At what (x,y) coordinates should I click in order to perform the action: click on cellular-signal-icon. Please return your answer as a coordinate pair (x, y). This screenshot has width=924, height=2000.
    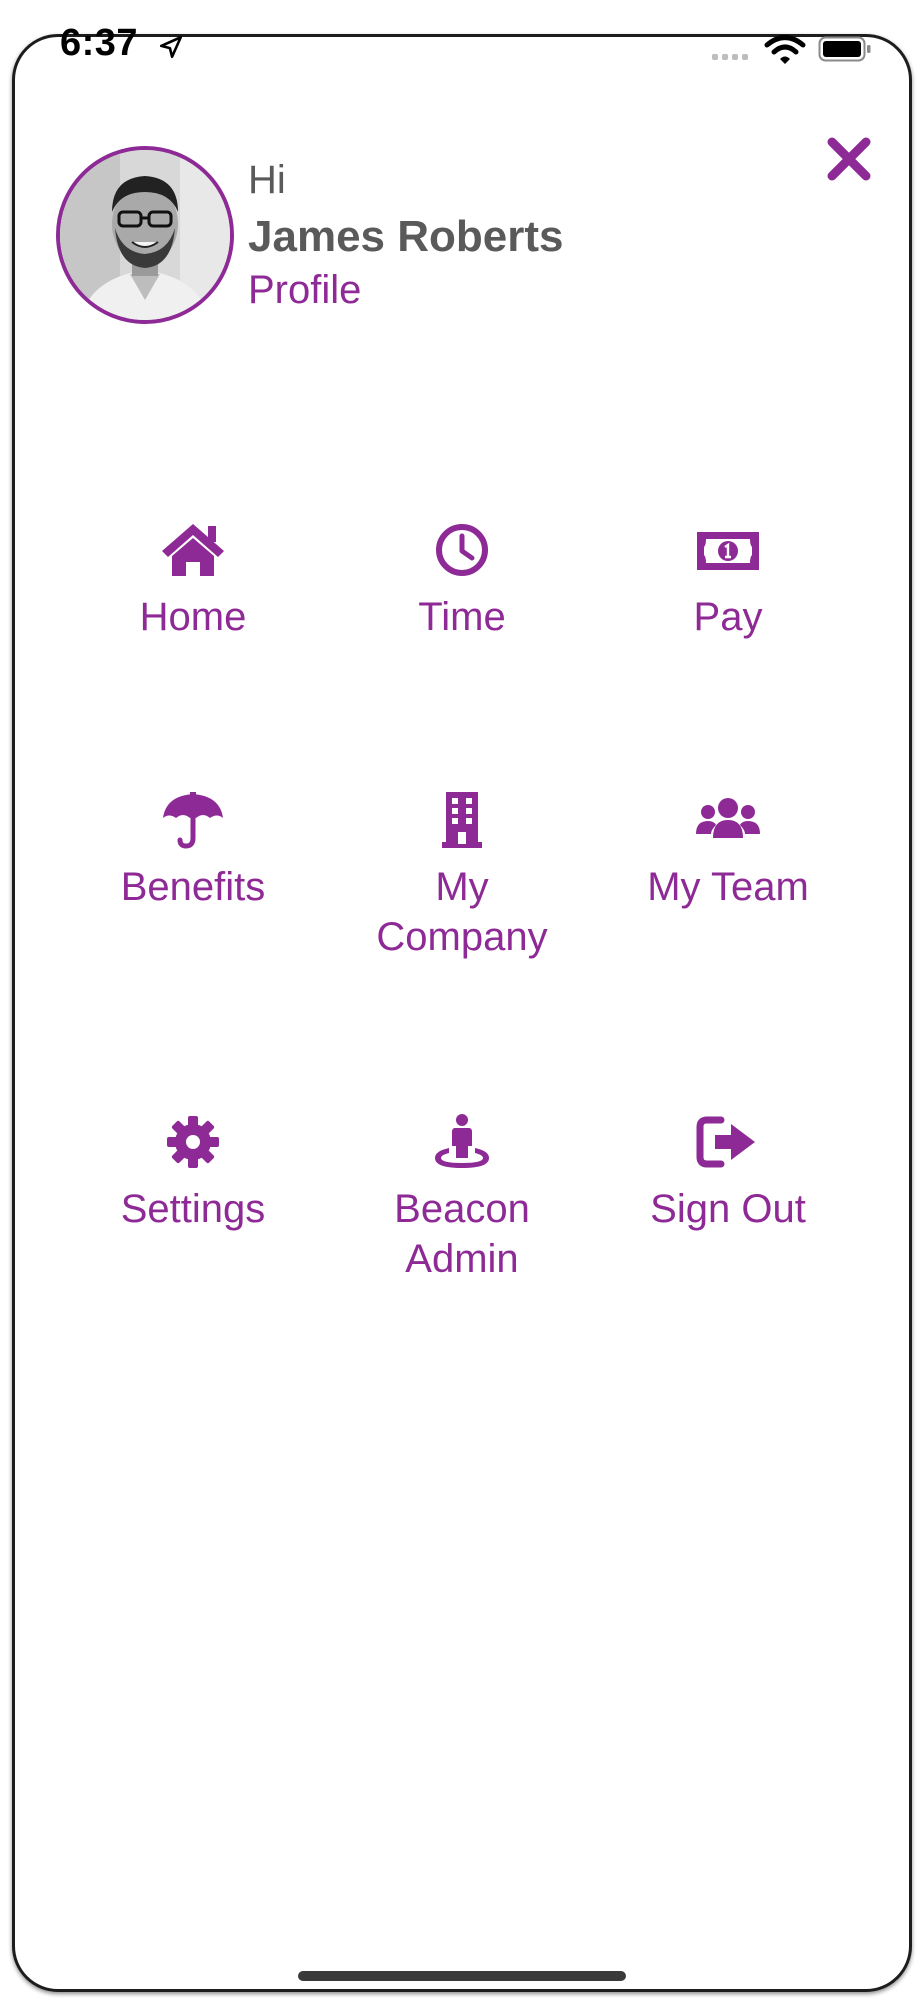
    Looking at the image, I should click on (730, 57).